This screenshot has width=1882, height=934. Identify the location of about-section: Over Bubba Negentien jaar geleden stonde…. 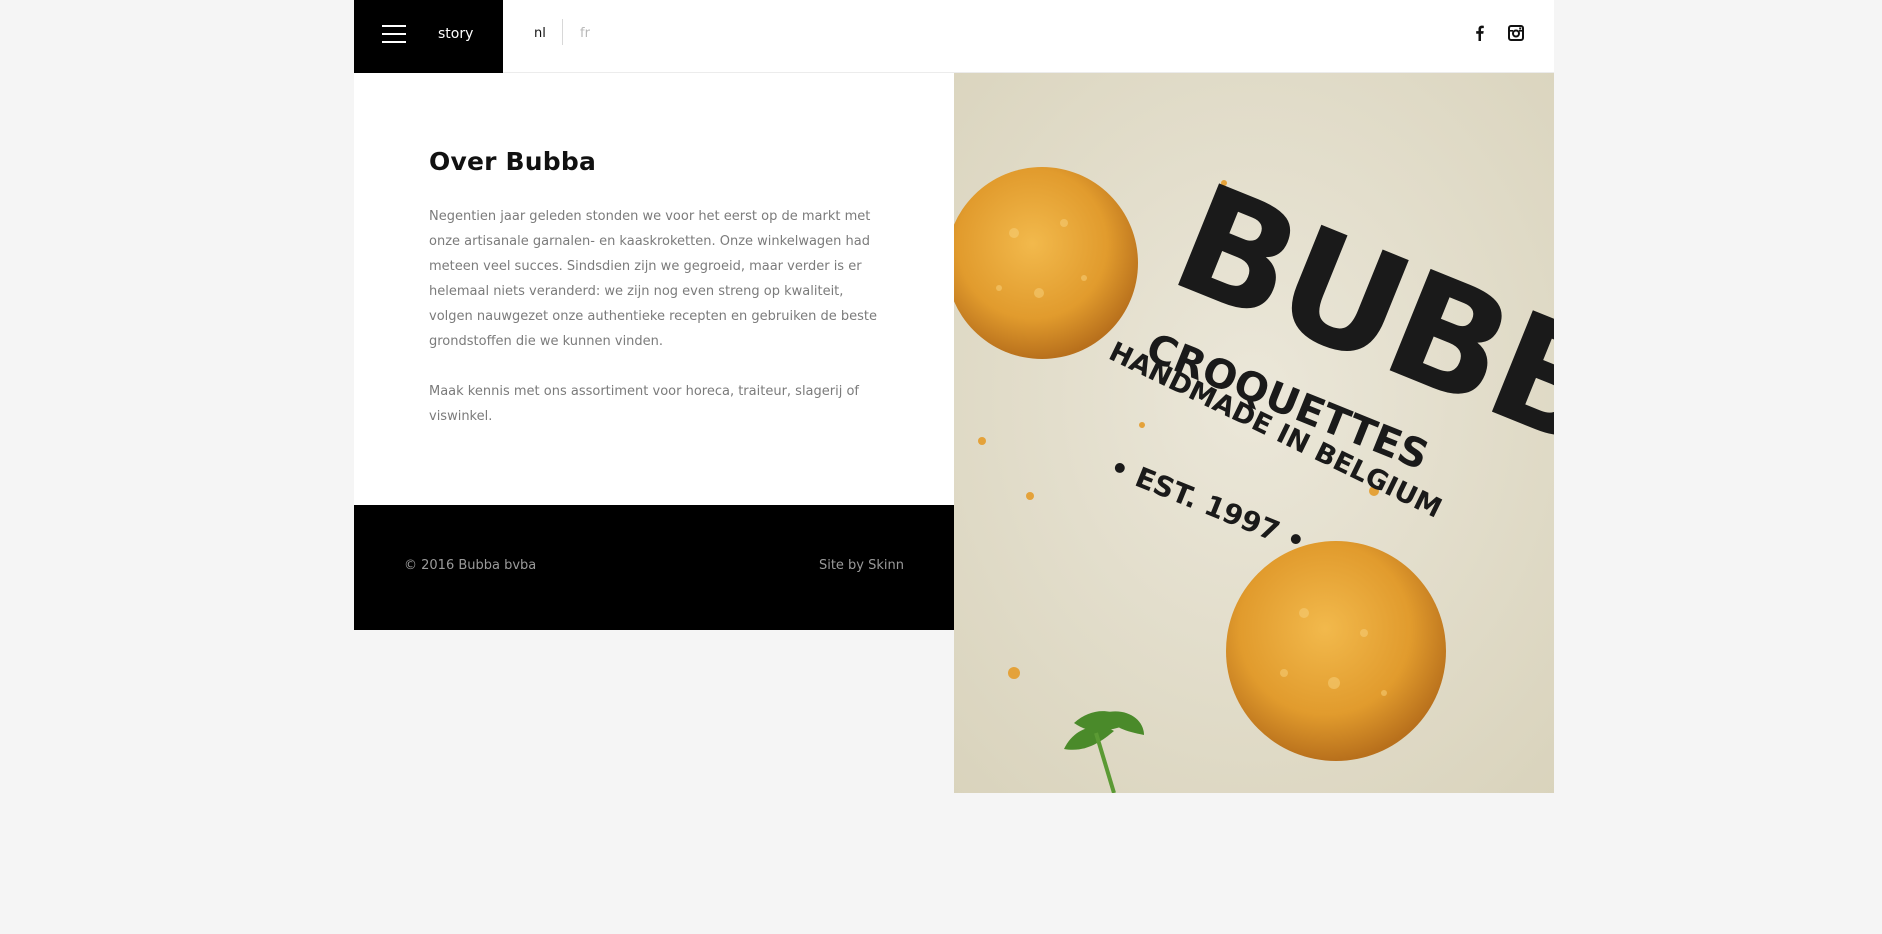
(654, 289).